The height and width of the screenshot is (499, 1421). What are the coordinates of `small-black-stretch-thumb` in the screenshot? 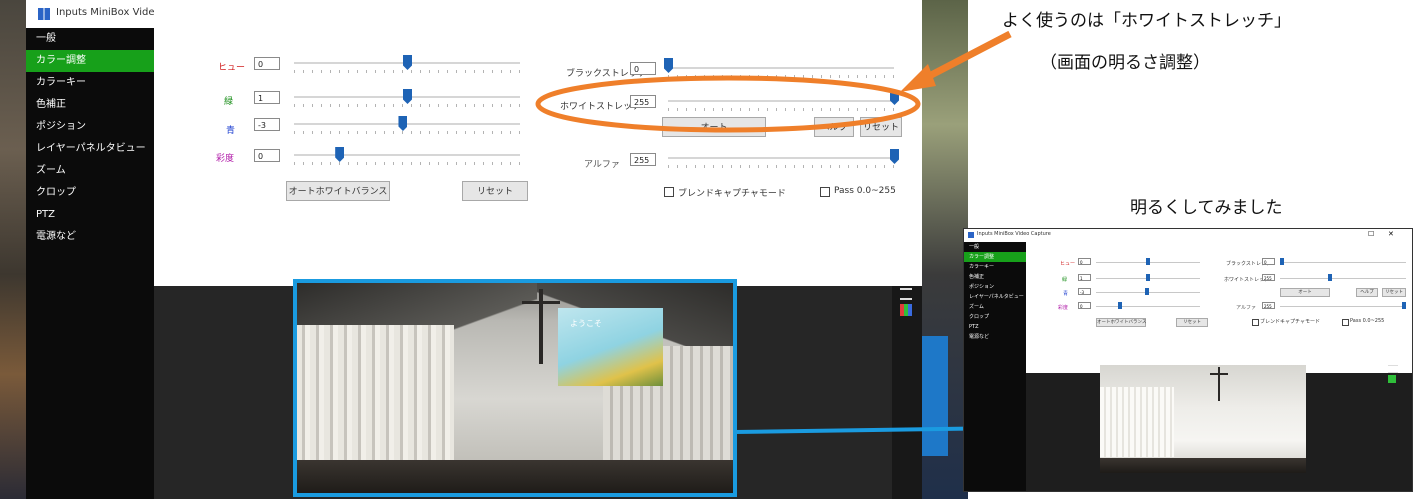 It's located at (1282, 261).